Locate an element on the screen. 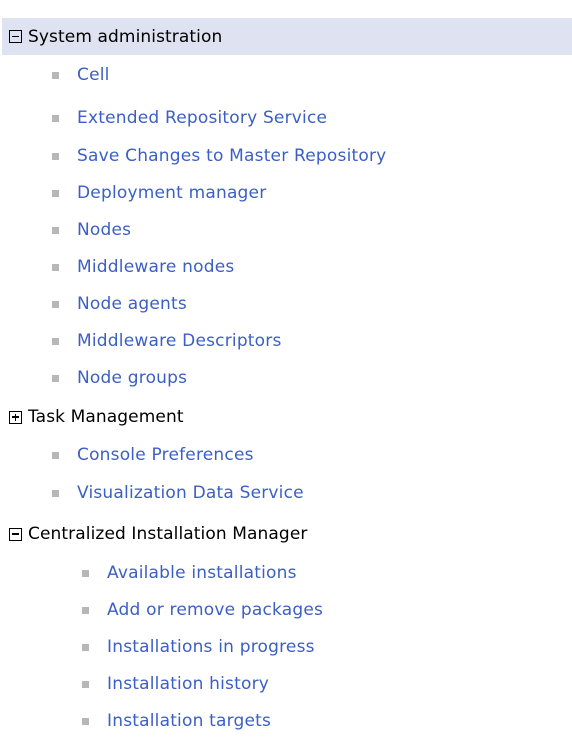 The height and width of the screenshot is (746, 572). nav-item-extended-repository-service: Extended Repository Service is located at coordinates (189, 118).